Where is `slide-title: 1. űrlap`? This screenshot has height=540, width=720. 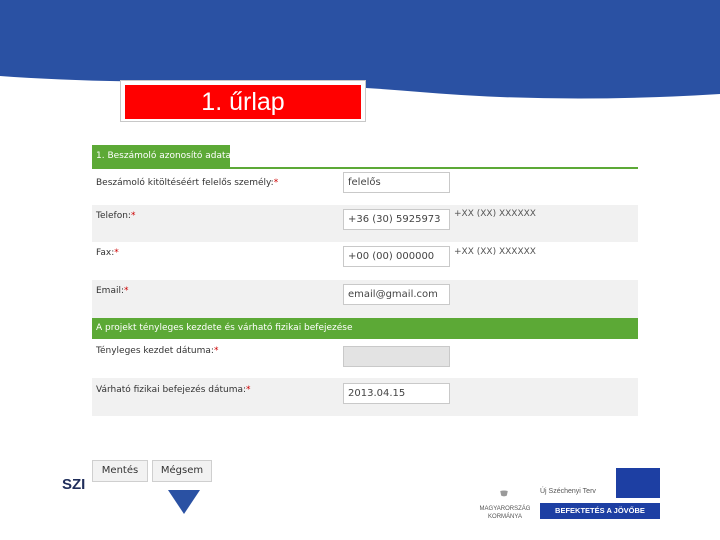
slide-title: 1. űrlap is located at coordinates (243, 102).